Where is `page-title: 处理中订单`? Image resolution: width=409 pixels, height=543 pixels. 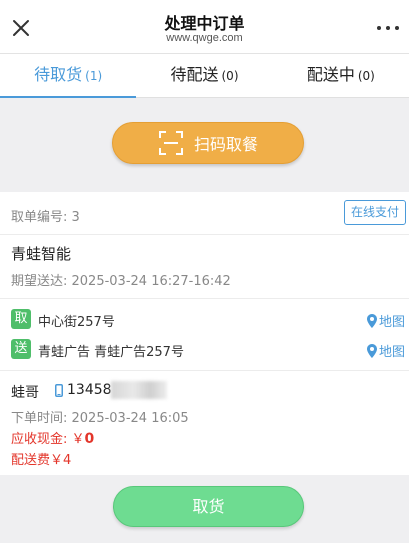
page-title: 处理中订单 is located at coordinates (204, 23).